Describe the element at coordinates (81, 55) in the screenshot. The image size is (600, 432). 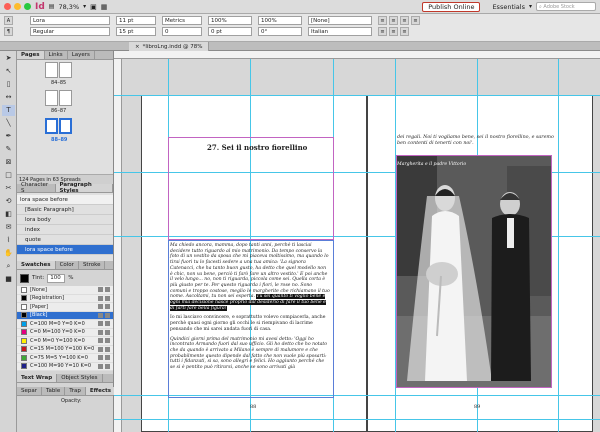
I see `tab-layers: Layers` at that location.